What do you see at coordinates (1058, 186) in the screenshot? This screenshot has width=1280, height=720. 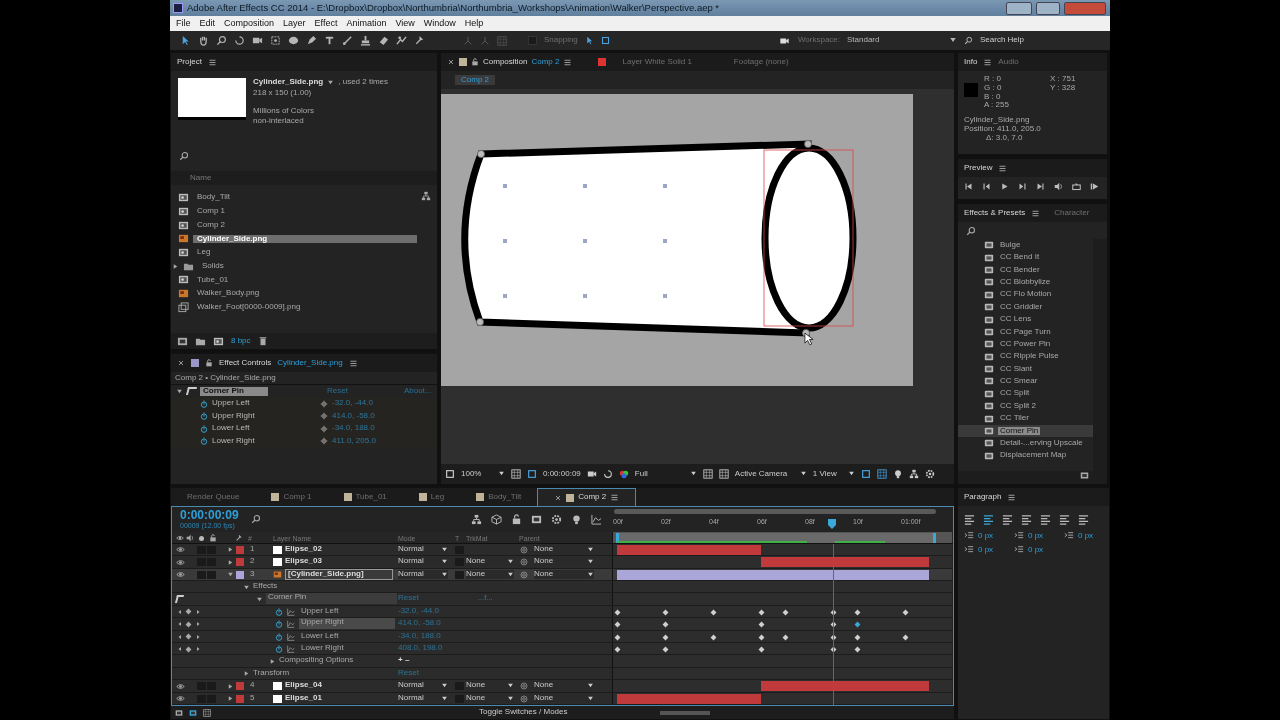 I see `speaker-icon` at bounding box center [1058, 186].